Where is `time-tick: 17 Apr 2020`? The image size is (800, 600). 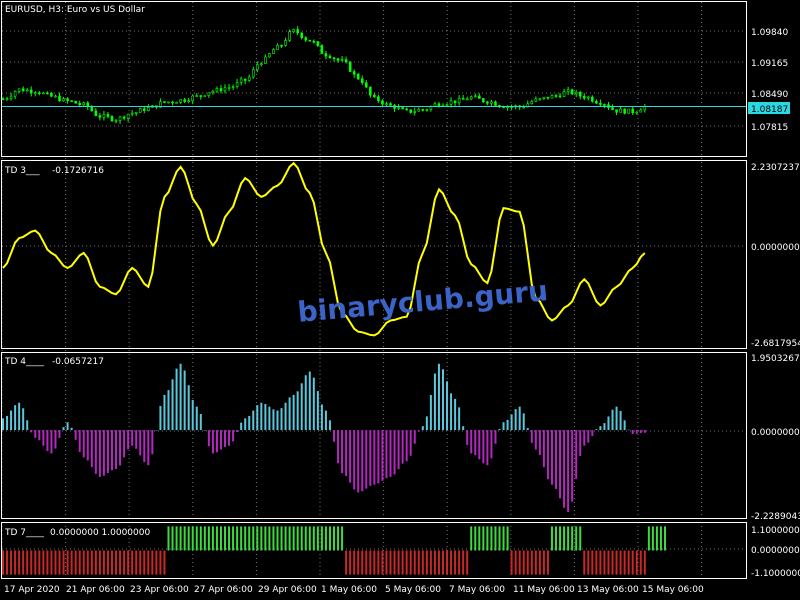
time-tick: 17 Apr 2020 is located at coordinates (32, 590).